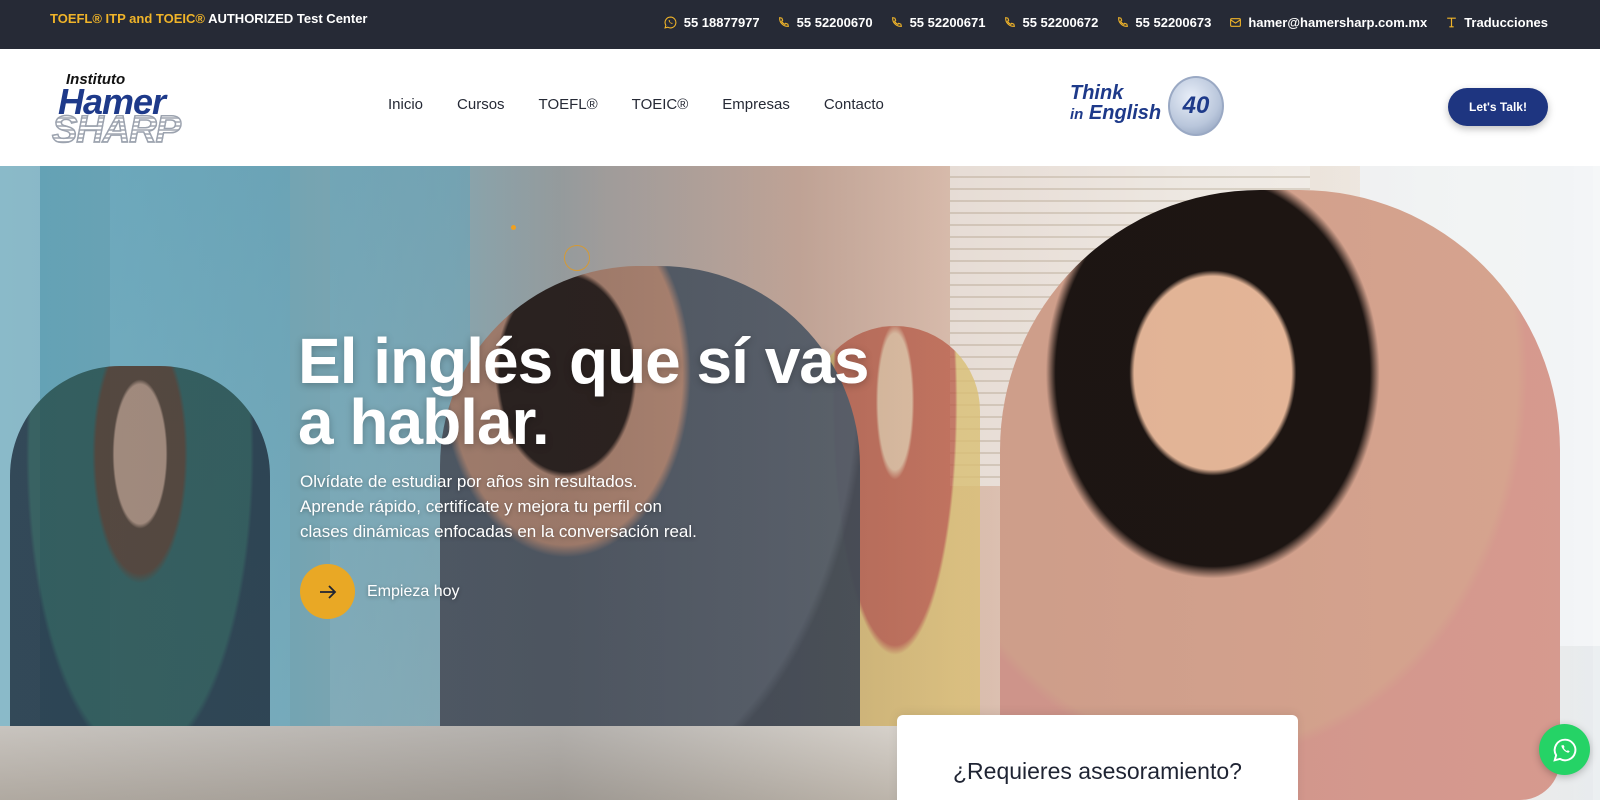 Image resolution: width=1600 pixels, height=800 pixels. Describe the element at coordinates (1163, 22) in the screenshot. I see `contact-phone-4: 55 52200673` at that location.